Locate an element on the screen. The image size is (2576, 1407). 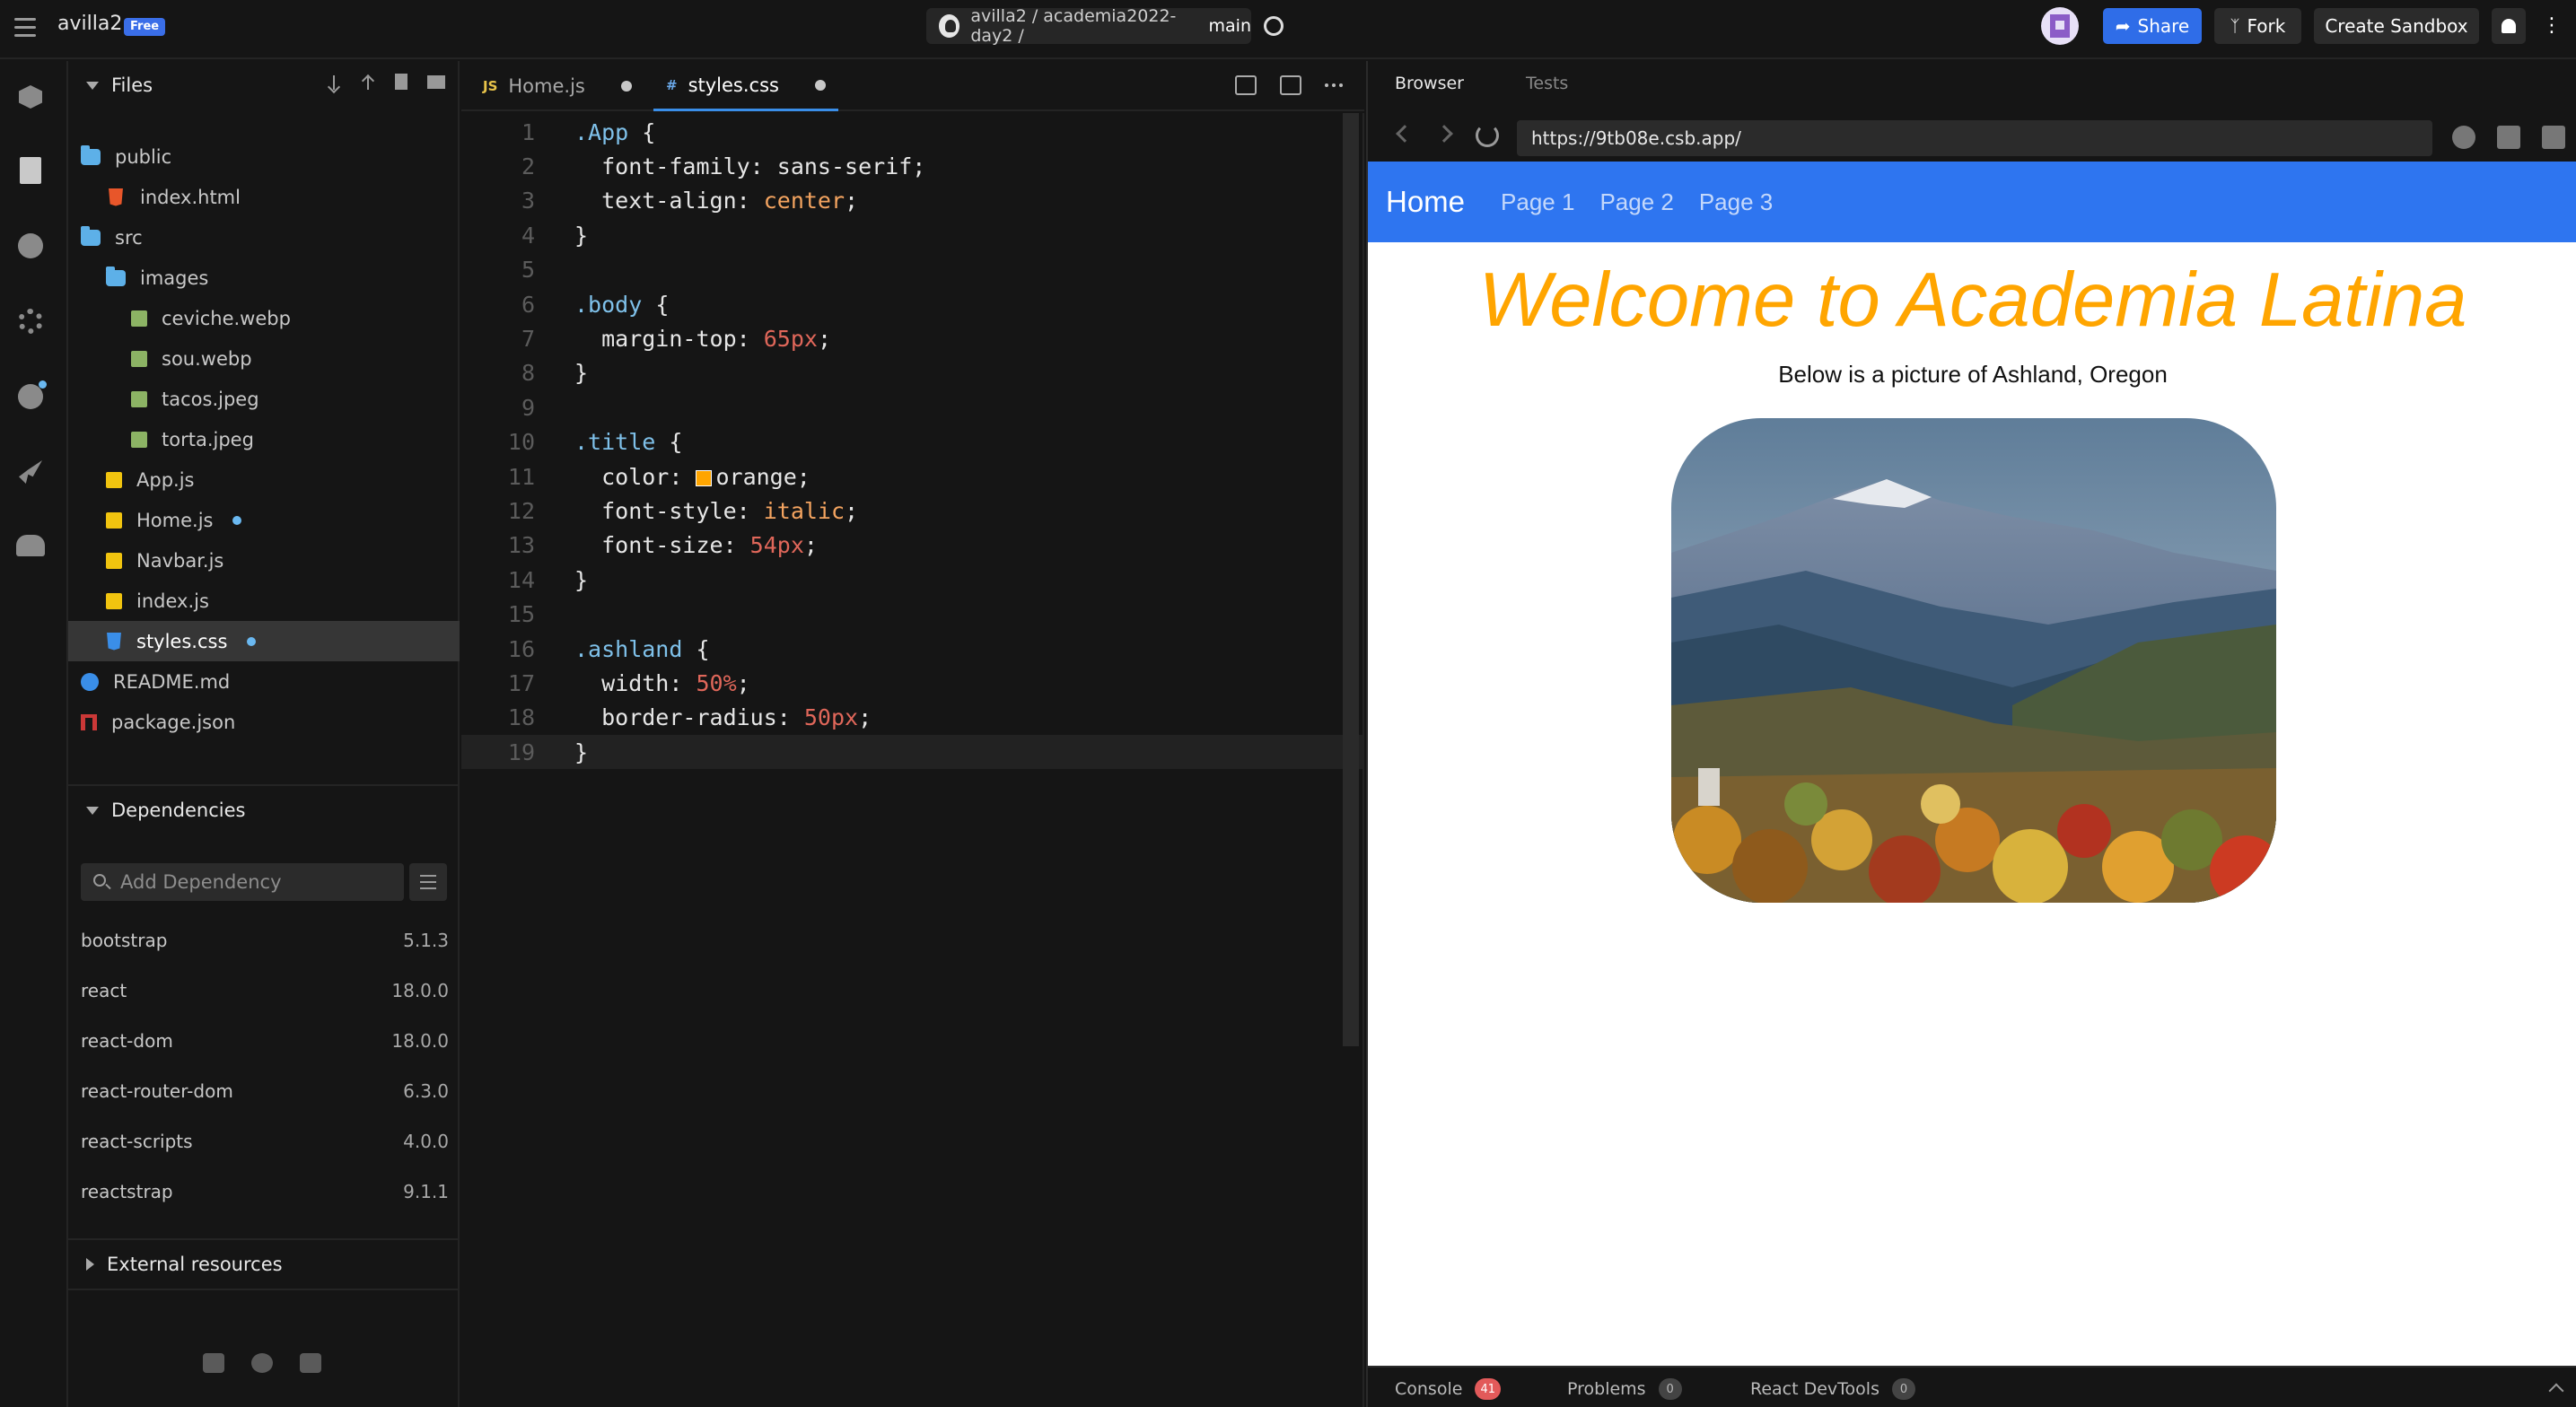
dependency-item: reactstrap 9.1.1 is located at coordinates (265, 1192).